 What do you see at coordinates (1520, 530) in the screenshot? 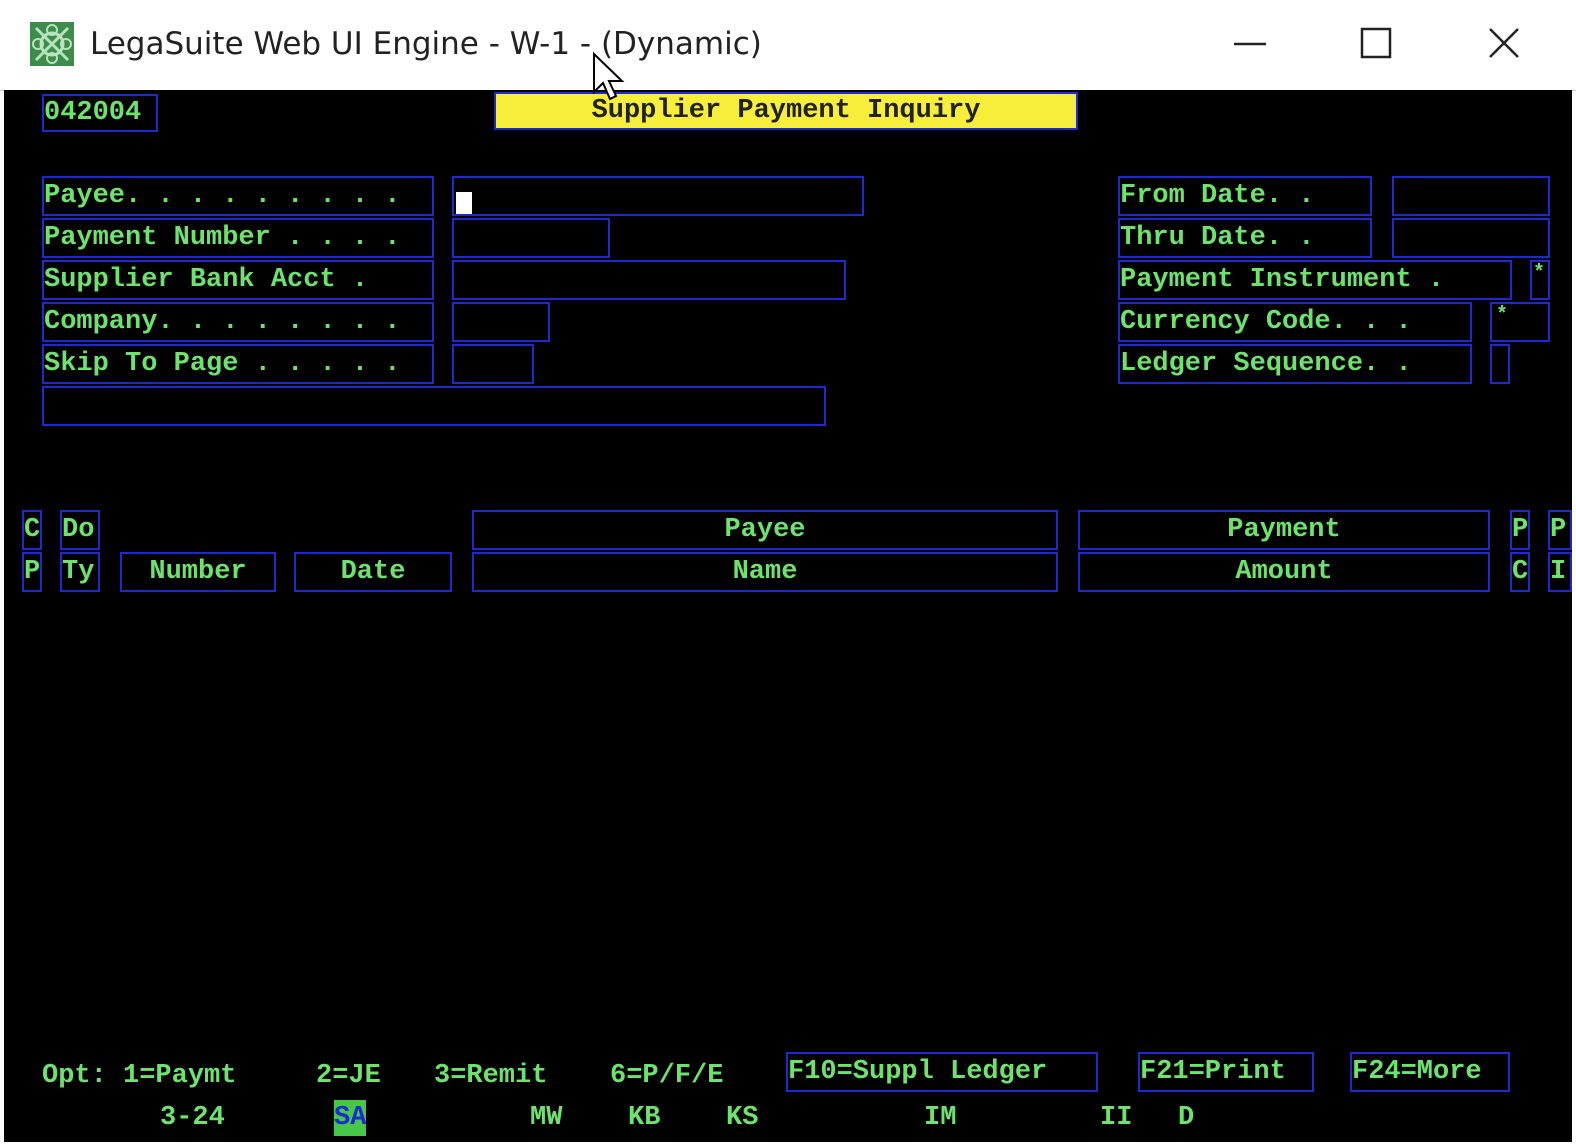
I see `col-pc-top: P` at bounding box center [1520, 530].